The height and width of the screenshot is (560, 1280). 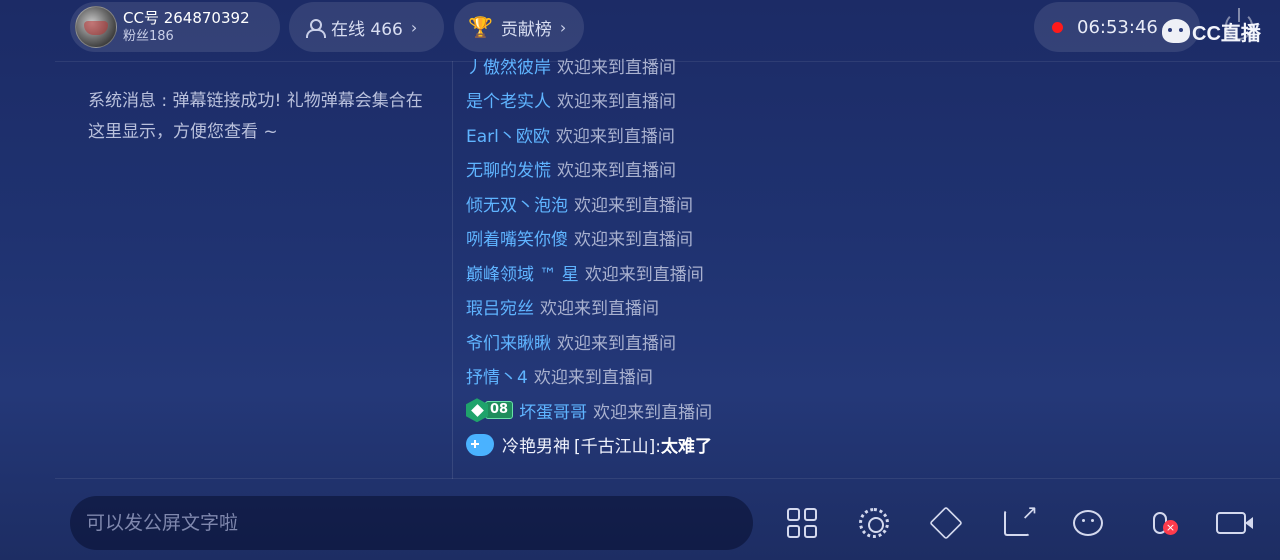 I want to click on emoji-add-icon, so click(x=1088, y=523).